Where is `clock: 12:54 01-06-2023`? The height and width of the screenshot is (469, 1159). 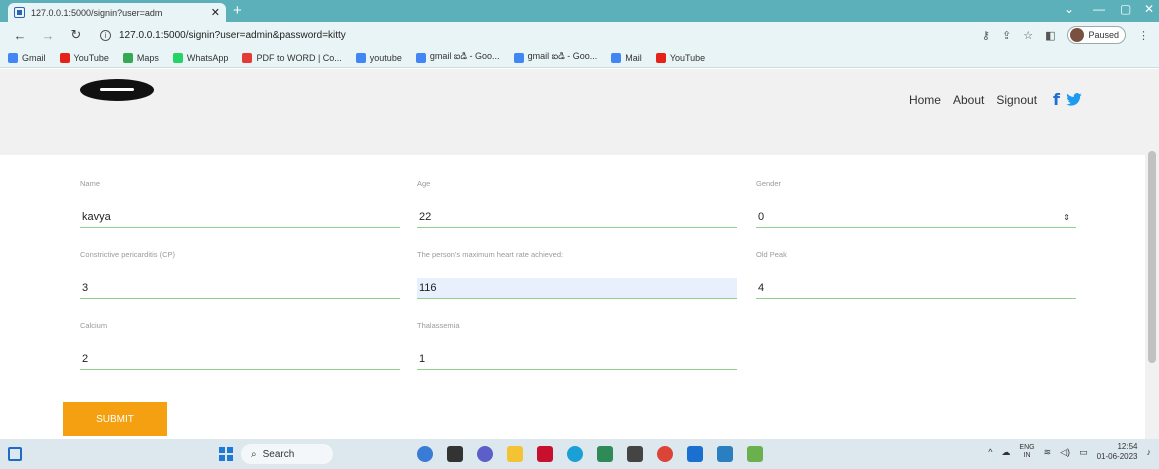 clock: 12:54 01-06-2023 is located at coordinates (1117, 452).